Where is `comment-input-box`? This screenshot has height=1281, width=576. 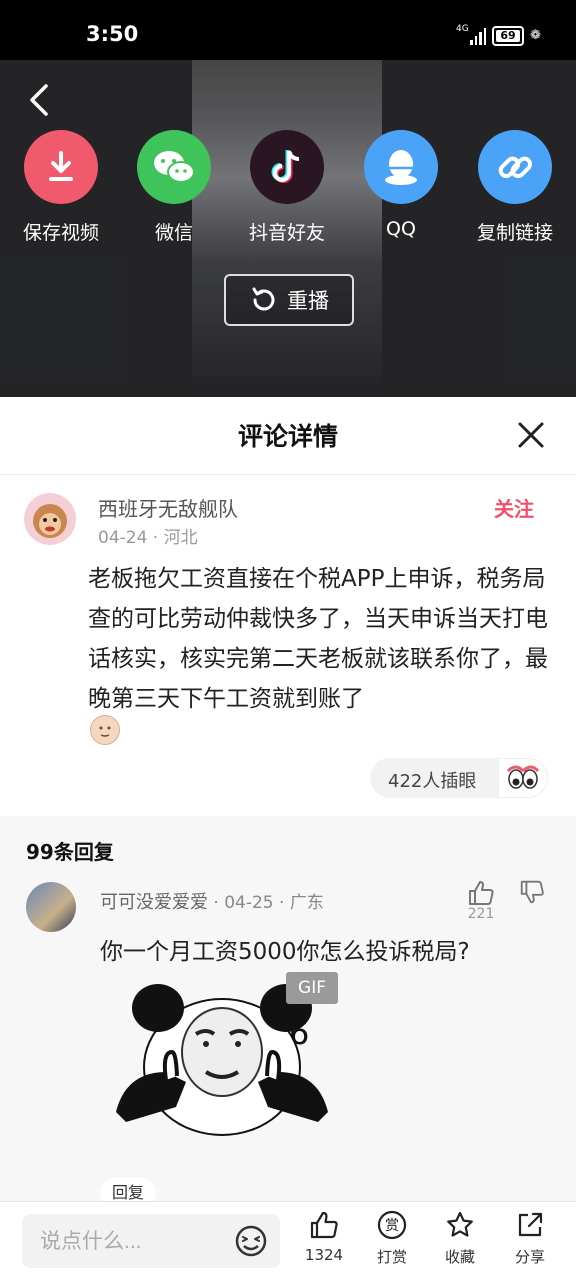
comment-input-box is located at coordinates (151, 1241).